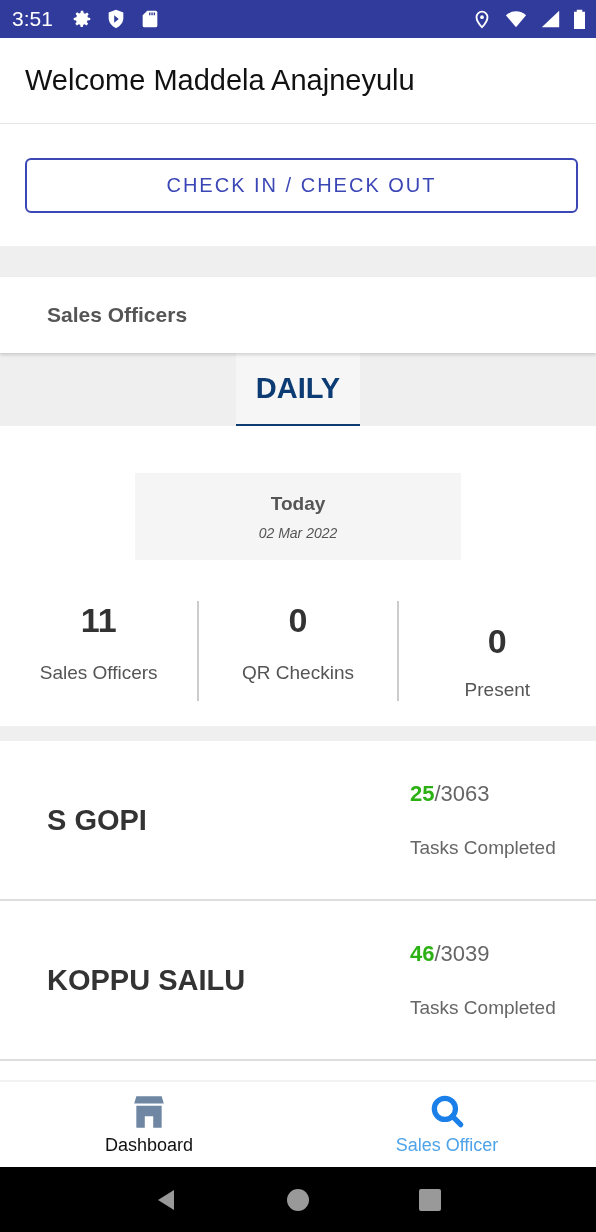 The width and height of the screenshot is (596, 1232). What do you see at coordinates (220, 80) in the screenshot?
I see `welcome-title: Welcome Maddela Anajneyulu` at bounding box center [220, 80].